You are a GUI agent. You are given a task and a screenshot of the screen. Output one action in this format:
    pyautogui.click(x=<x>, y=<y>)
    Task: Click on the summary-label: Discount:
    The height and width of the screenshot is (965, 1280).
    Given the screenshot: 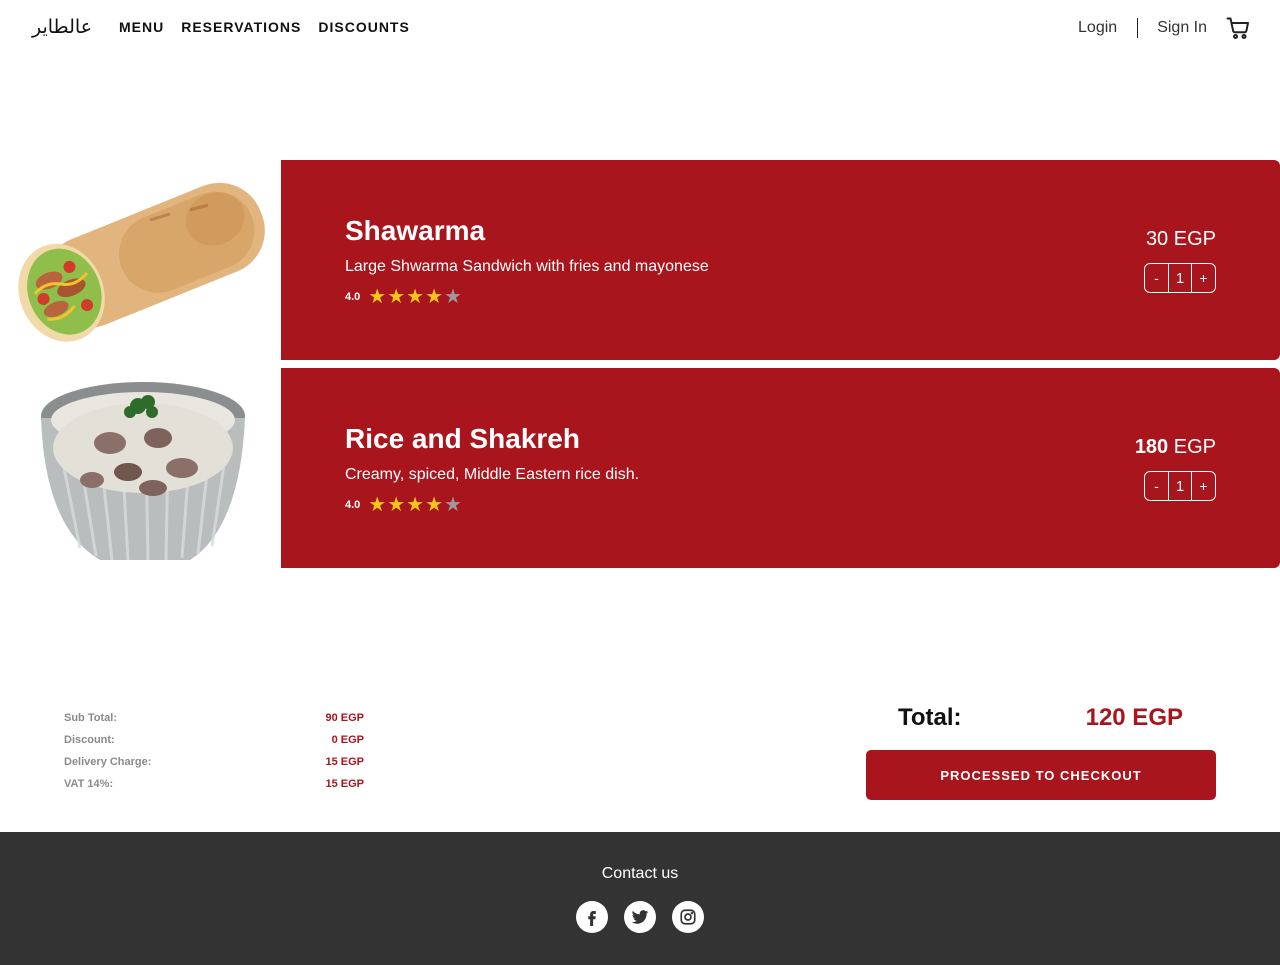 What is the action you would take?
    pyautogui.click(x=89, y=740)
    